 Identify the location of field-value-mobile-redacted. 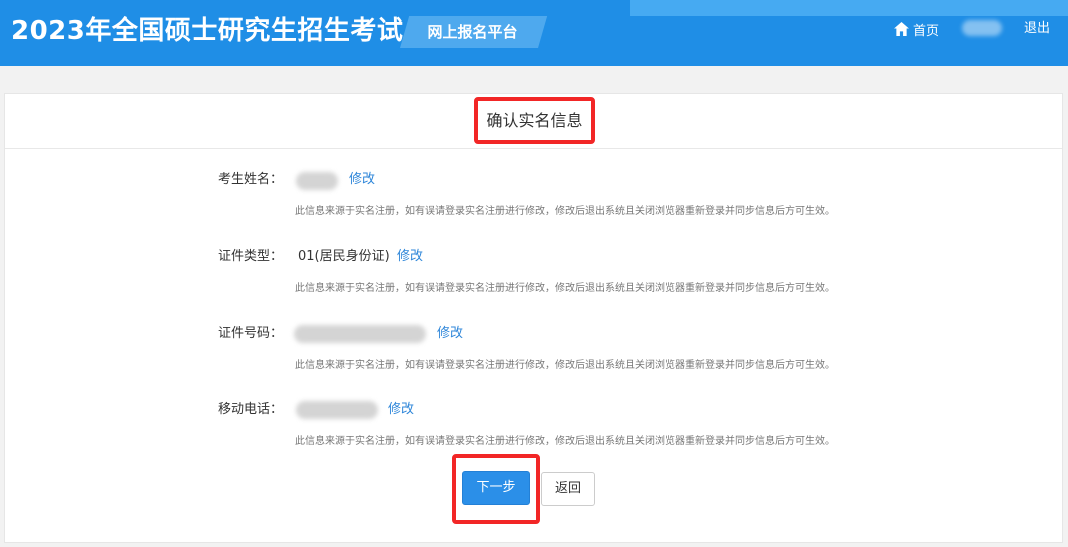
(337, 410).